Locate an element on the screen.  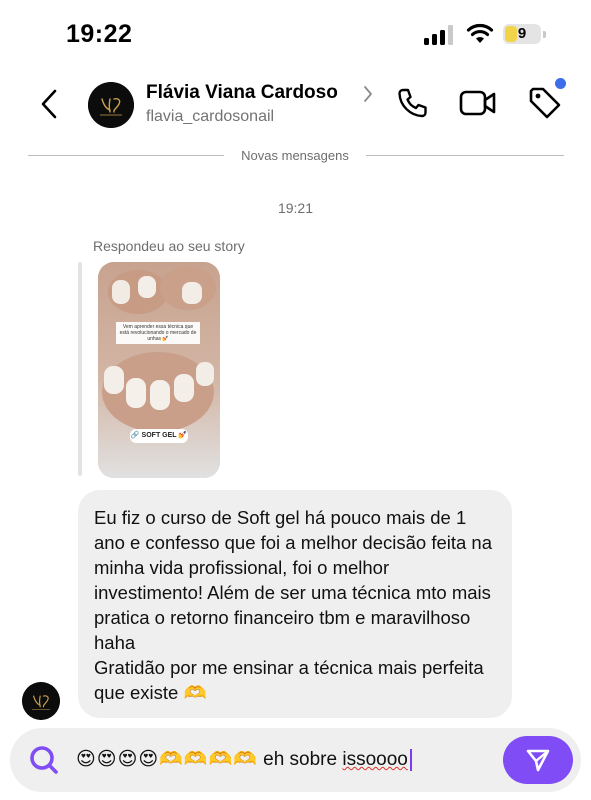
cellular-signal-icon is located at coordinates (438, 35).